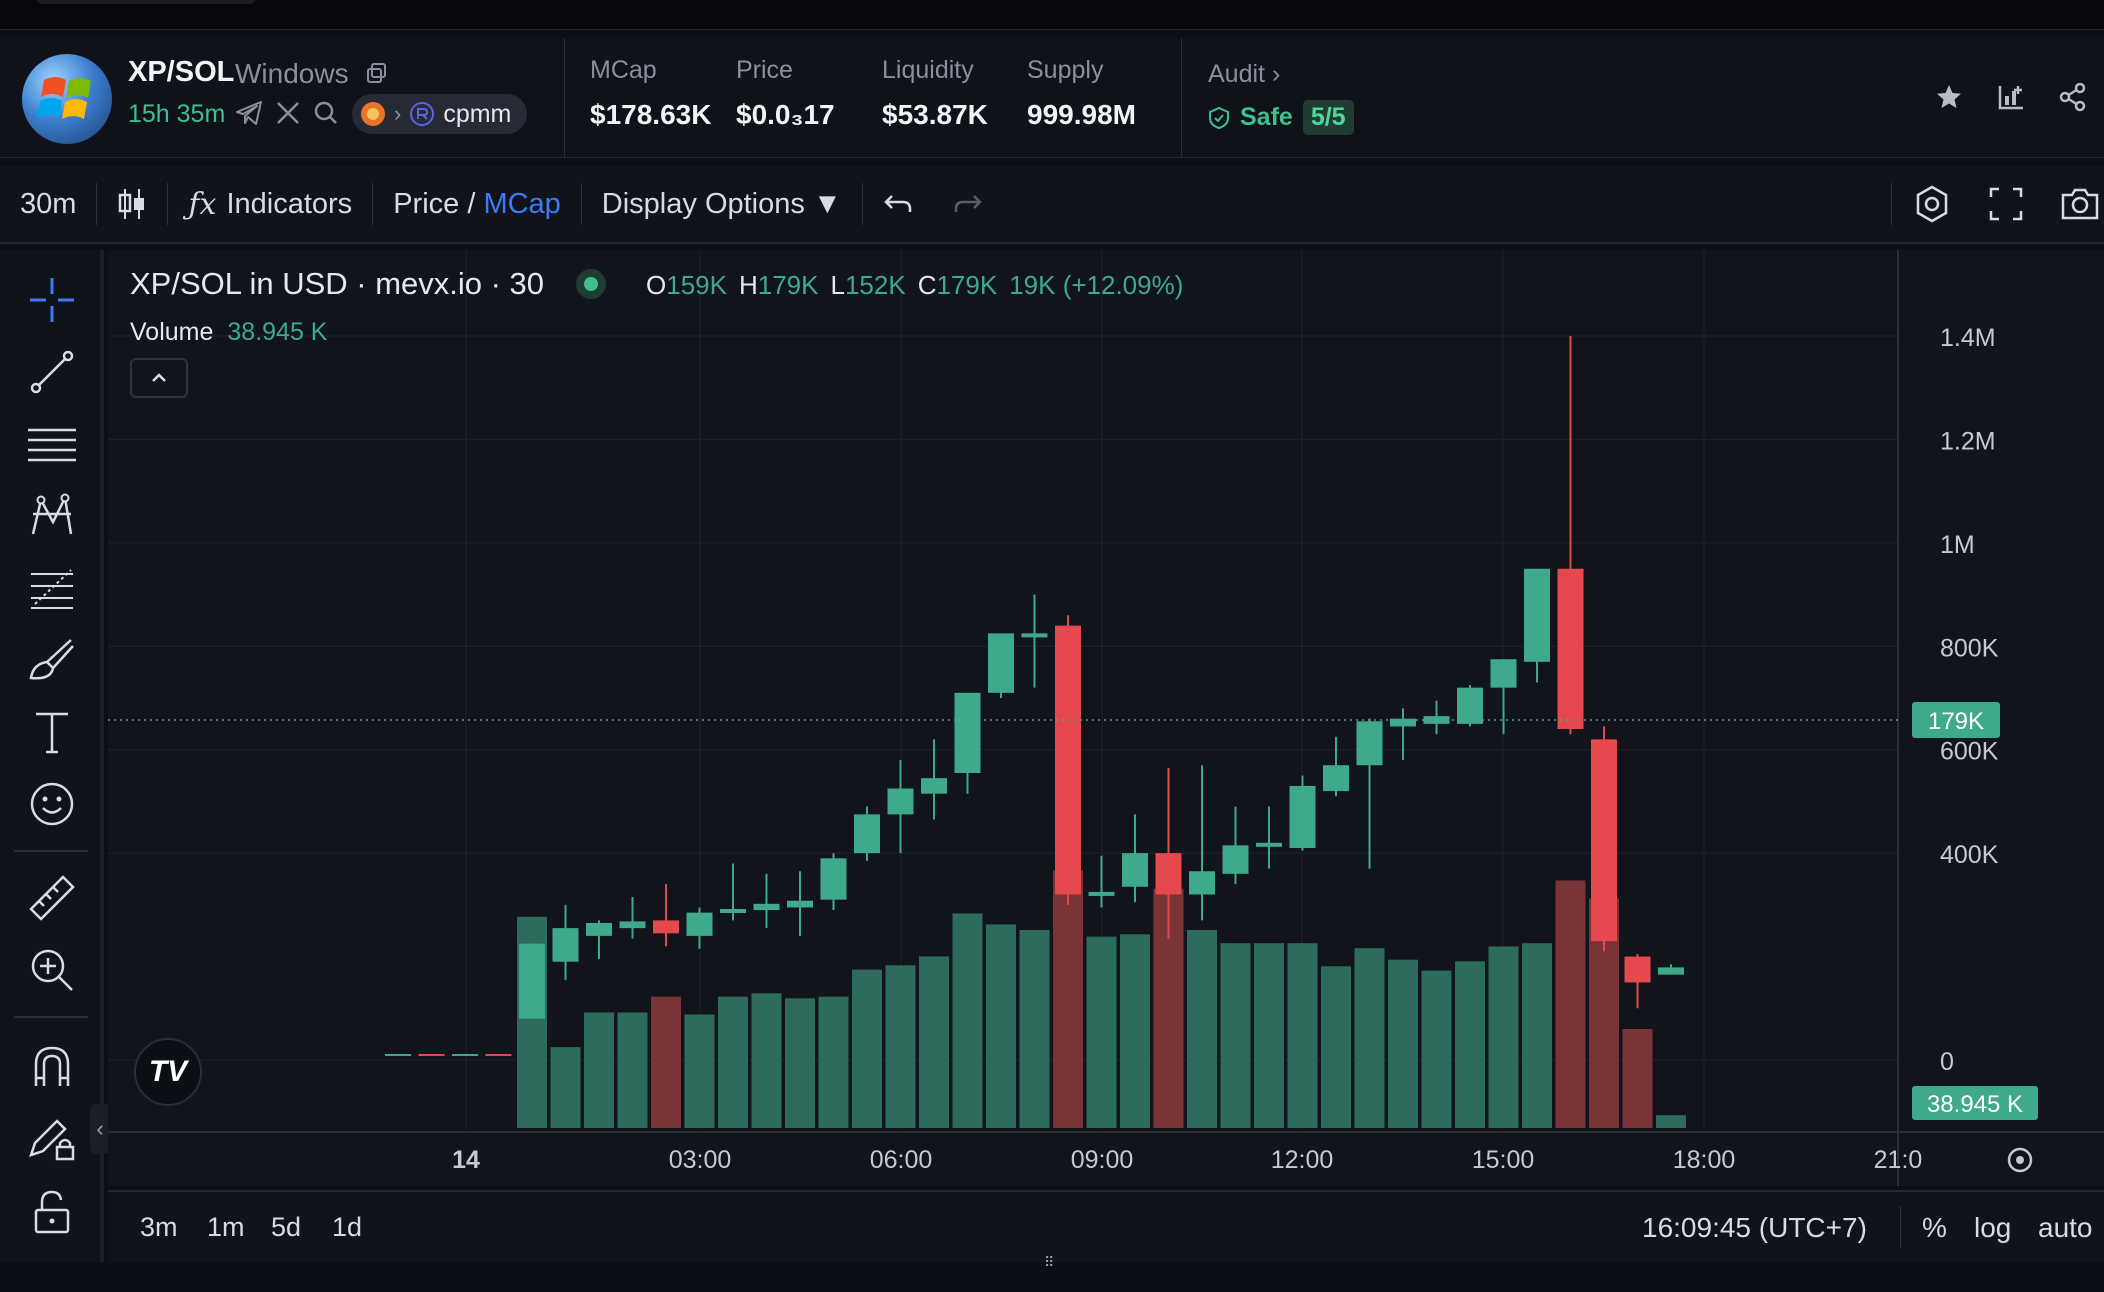 This screenshot has height=1292, width=2104. I want to click on settings-button, so click(1932, 204).